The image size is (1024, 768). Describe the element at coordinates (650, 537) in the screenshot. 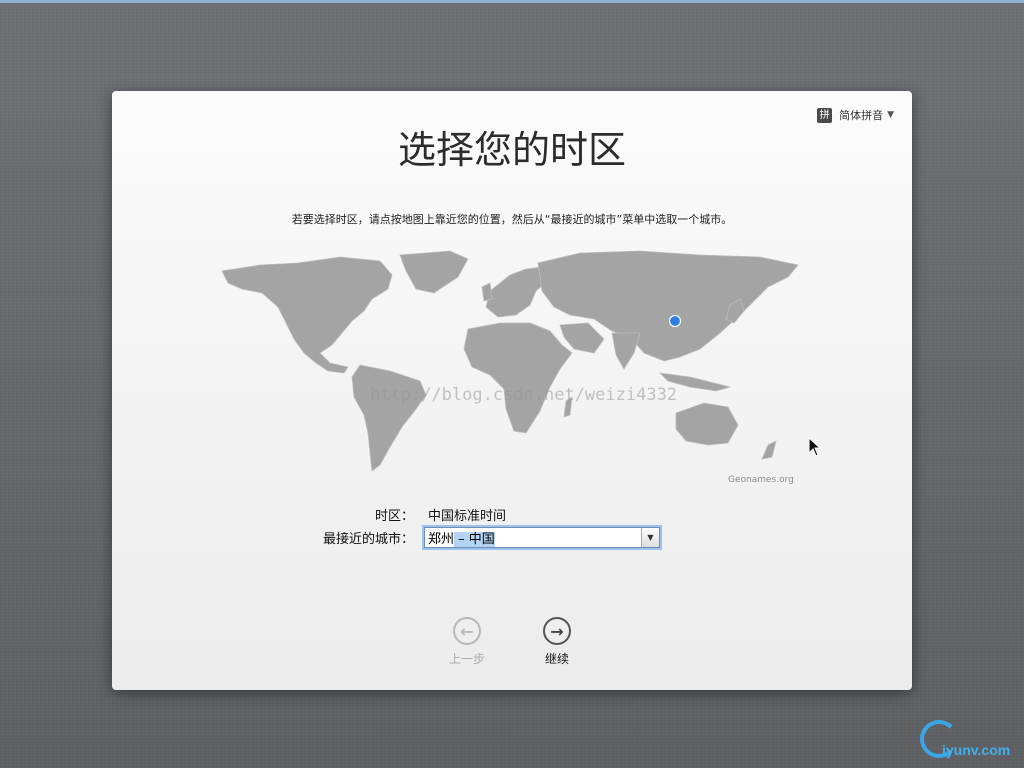

I see `combobox-dropdown-icon: ▼` at that location.